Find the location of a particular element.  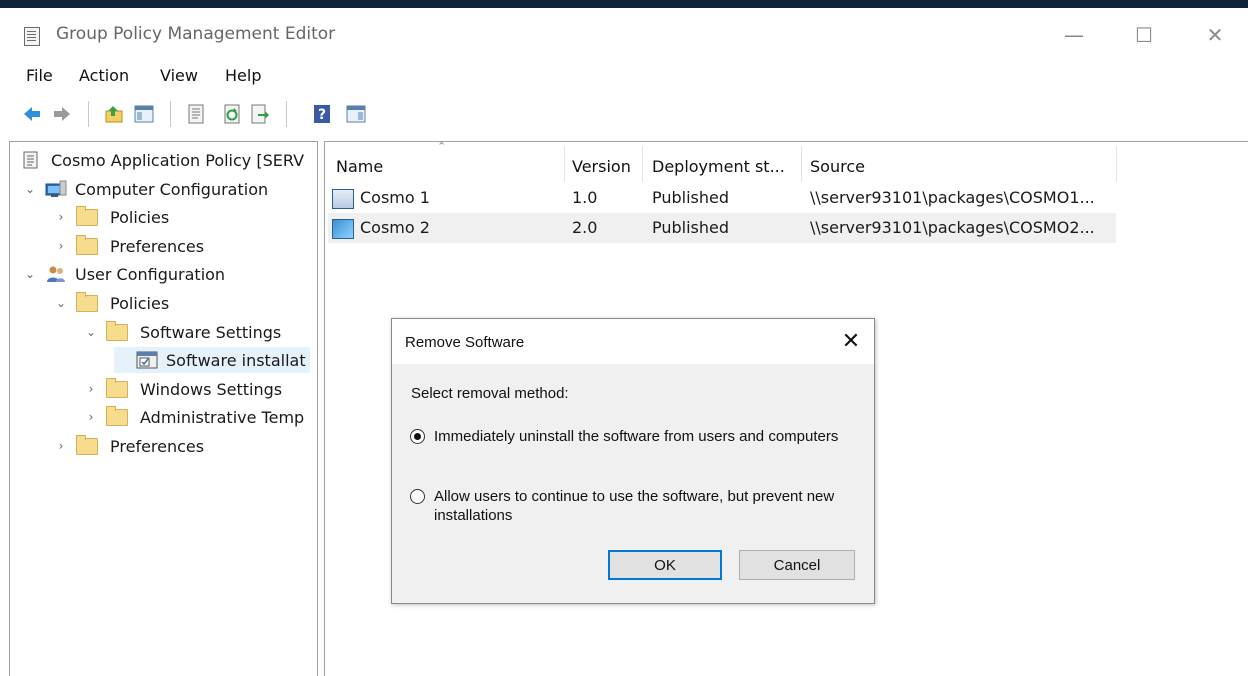

maximize-button: ☐ is located at coordinates (1144, 35).